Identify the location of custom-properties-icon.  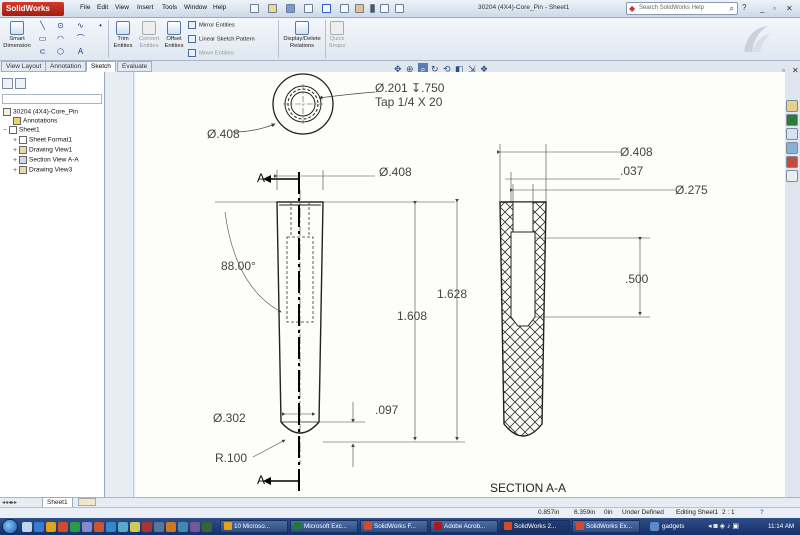
(792, 176).